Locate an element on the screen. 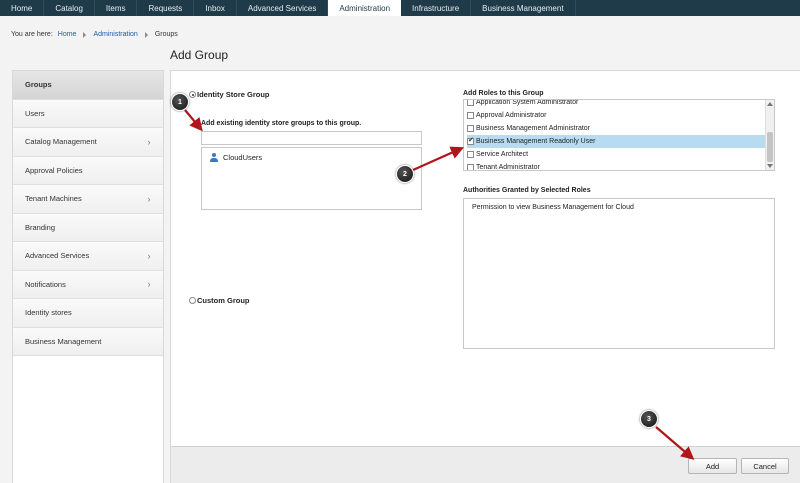  breadcrumb-prefix: You are here: is located at coordinates (32, 34).